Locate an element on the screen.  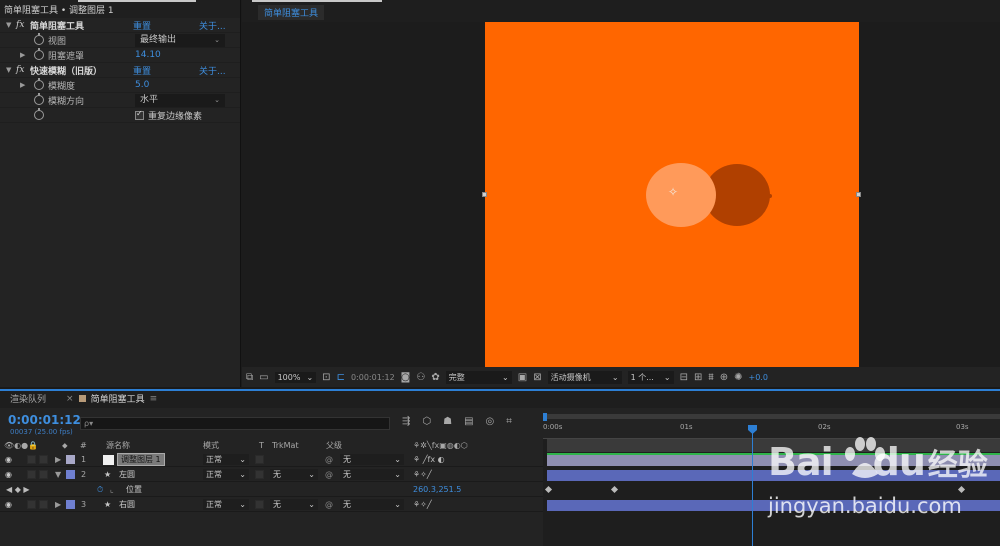
left-handle is located at coordinates (484, 194).